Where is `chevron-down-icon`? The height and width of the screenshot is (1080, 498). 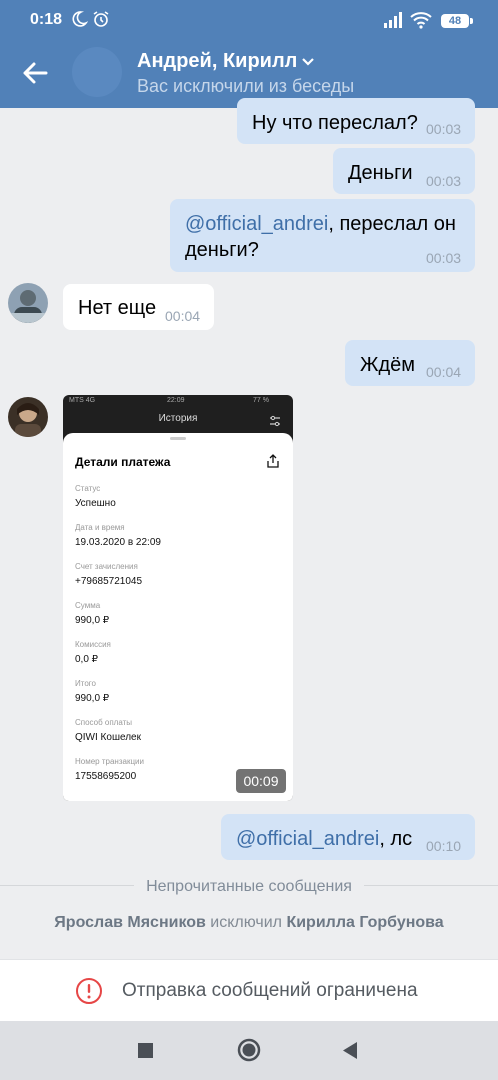 chevron-down-icon is located at coordinates (308, 61).